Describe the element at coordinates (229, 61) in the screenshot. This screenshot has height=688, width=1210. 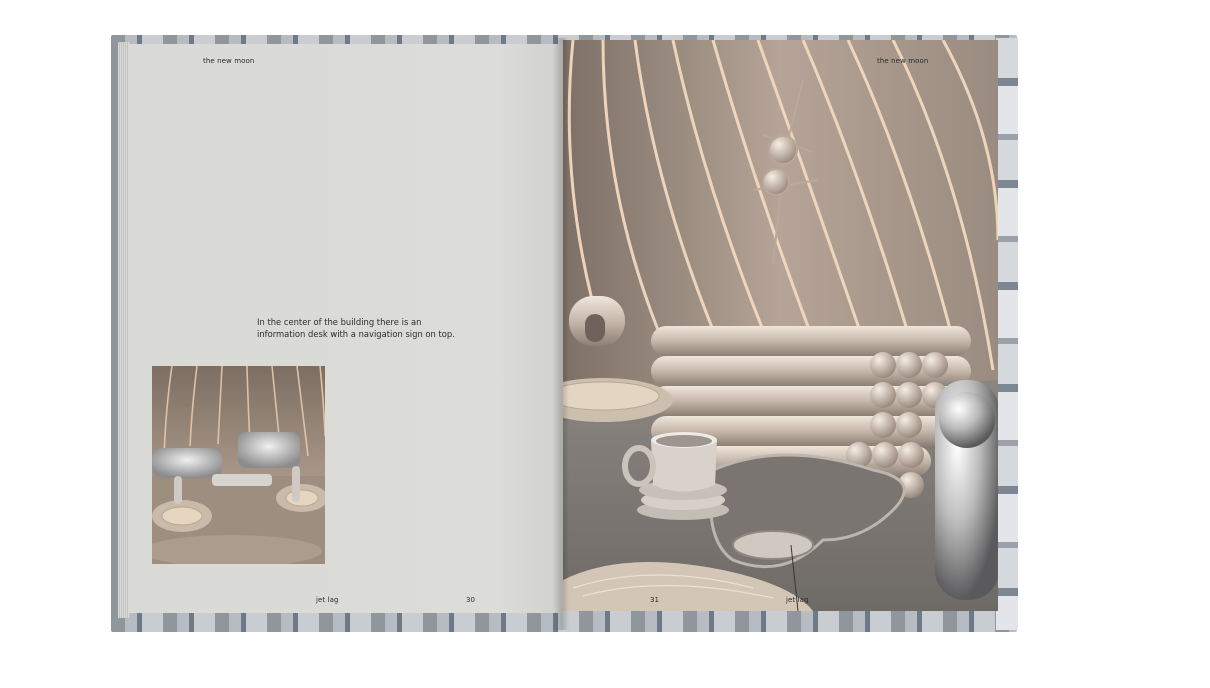
I see `left-running-head: the new moon` at that location.